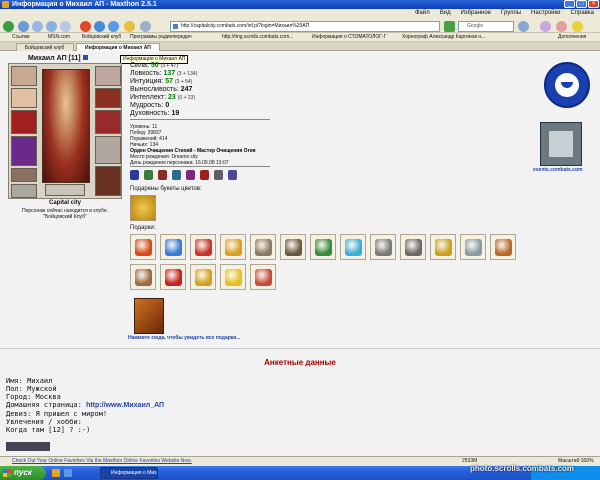 The image size is (600, 480). What do you see at coordinates (167, 105) in the screenshot?
I see `stat-value: 0` at bounding box center [167, 105].